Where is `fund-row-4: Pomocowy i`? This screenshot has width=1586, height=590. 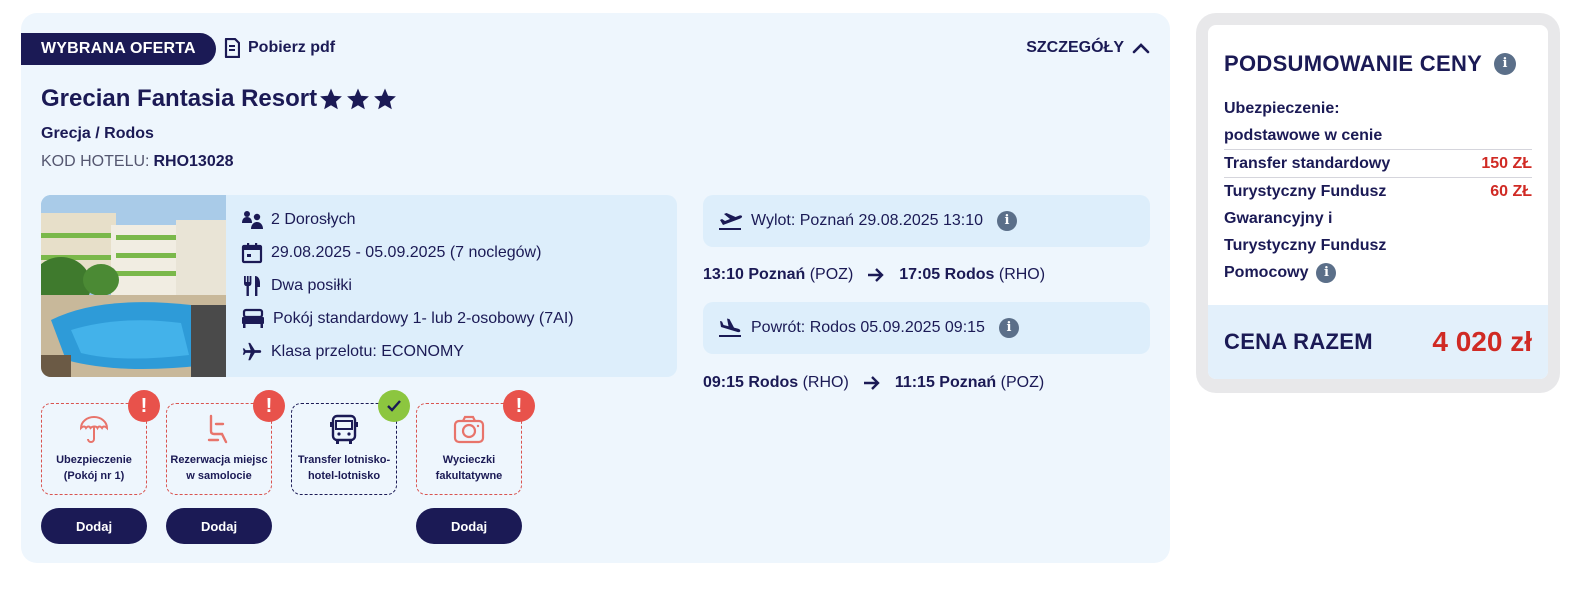
fund-row-4: Pomocowy i is located at coordinates (1378, 272).